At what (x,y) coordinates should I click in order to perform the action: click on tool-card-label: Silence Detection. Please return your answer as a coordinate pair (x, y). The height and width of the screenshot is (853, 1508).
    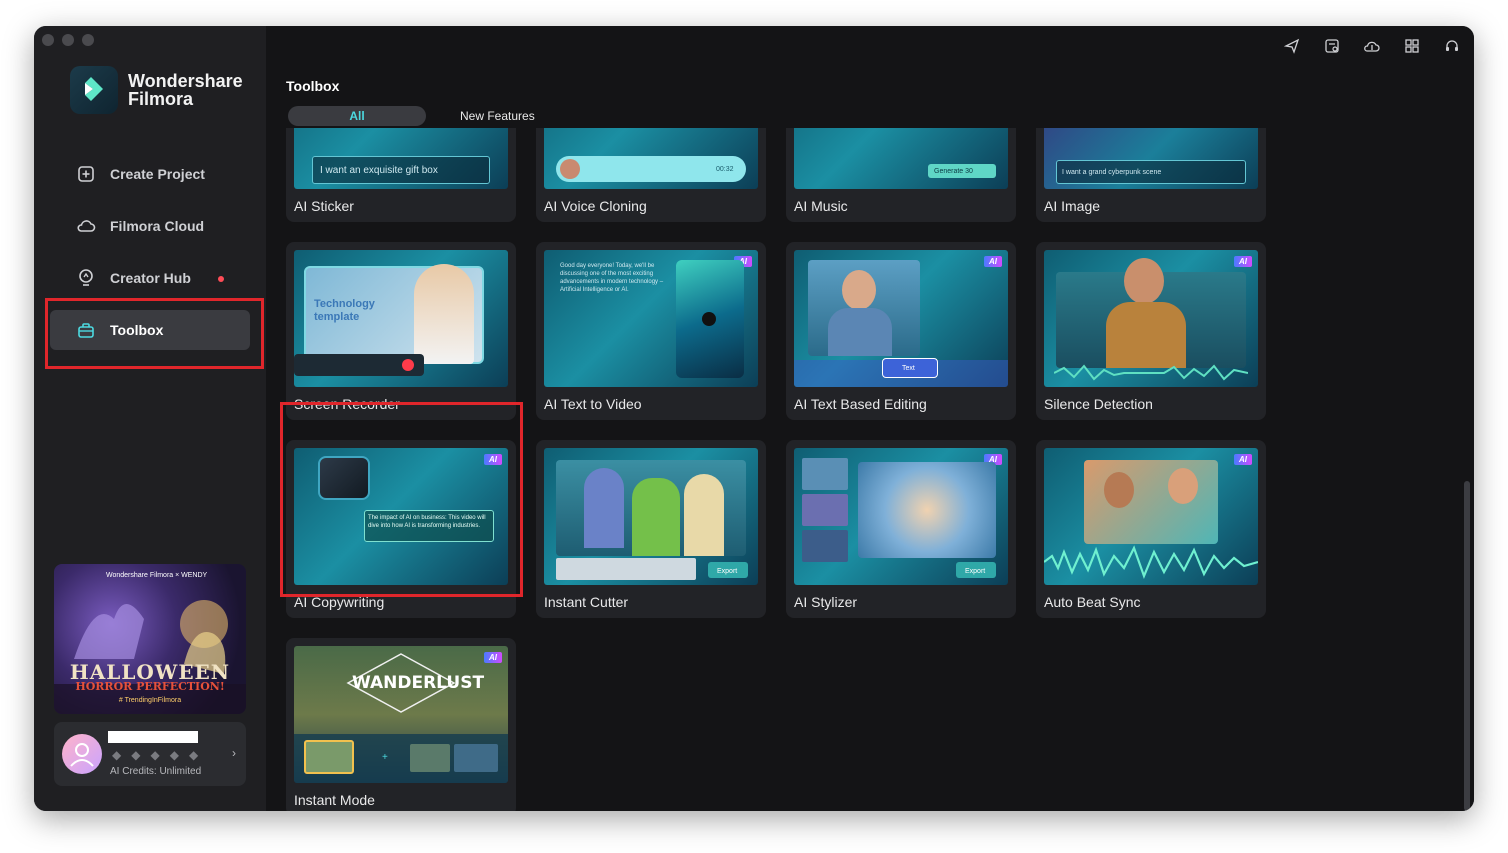
    Looking at the image, I should click on (1098, 404).